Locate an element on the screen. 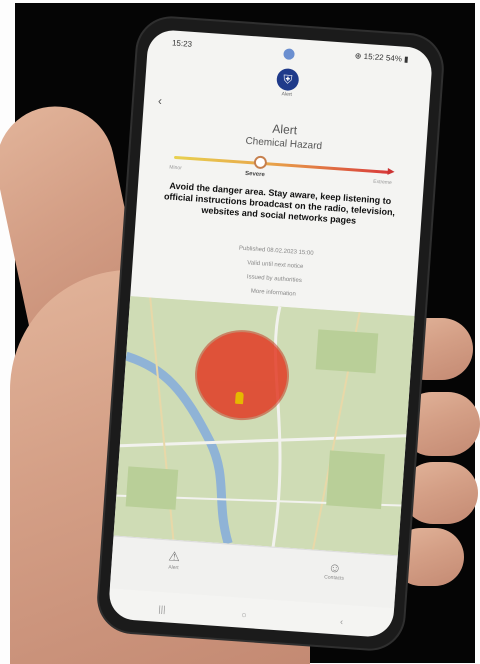 This screenshot has height=664, width=480. home-icon: ○ is located at coordinates (244, 615).